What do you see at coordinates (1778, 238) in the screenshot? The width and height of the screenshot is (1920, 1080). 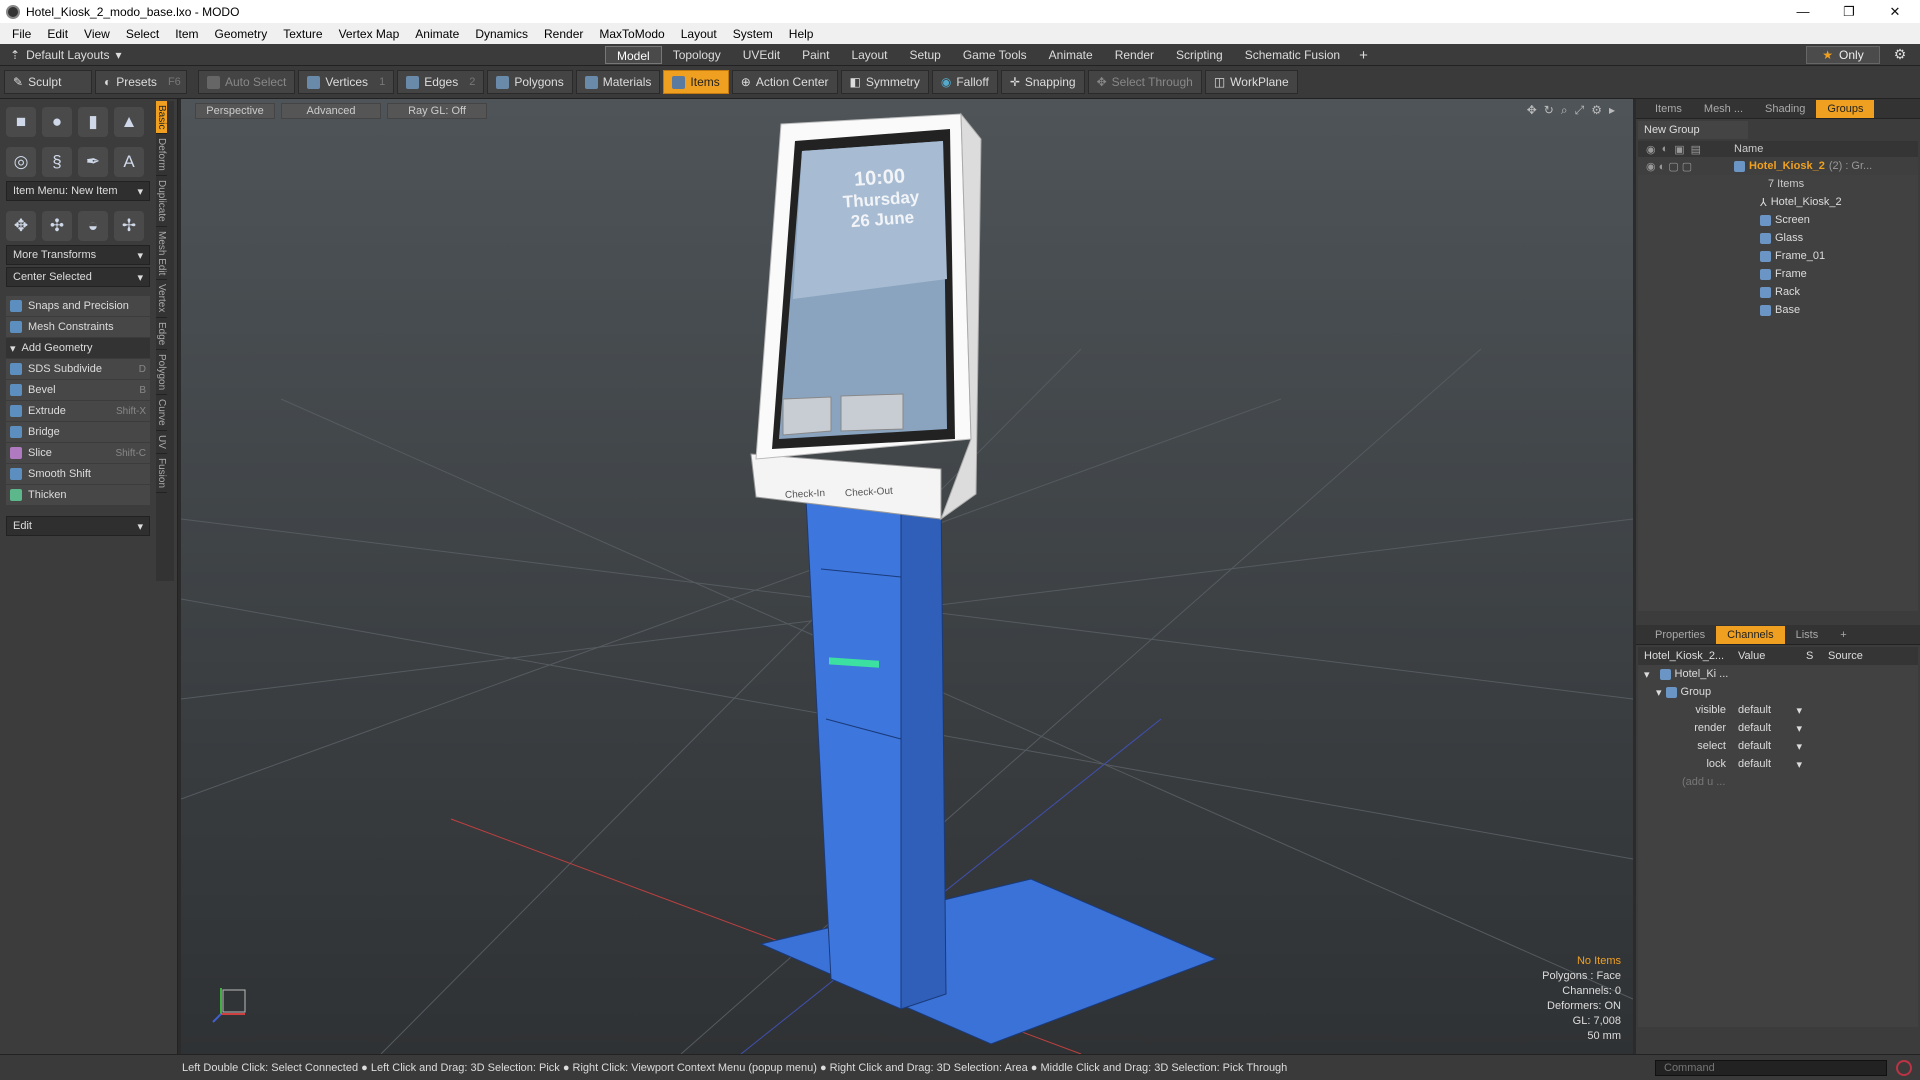 I see `group-child-row: Glass` at bounding box center [1778, 238].